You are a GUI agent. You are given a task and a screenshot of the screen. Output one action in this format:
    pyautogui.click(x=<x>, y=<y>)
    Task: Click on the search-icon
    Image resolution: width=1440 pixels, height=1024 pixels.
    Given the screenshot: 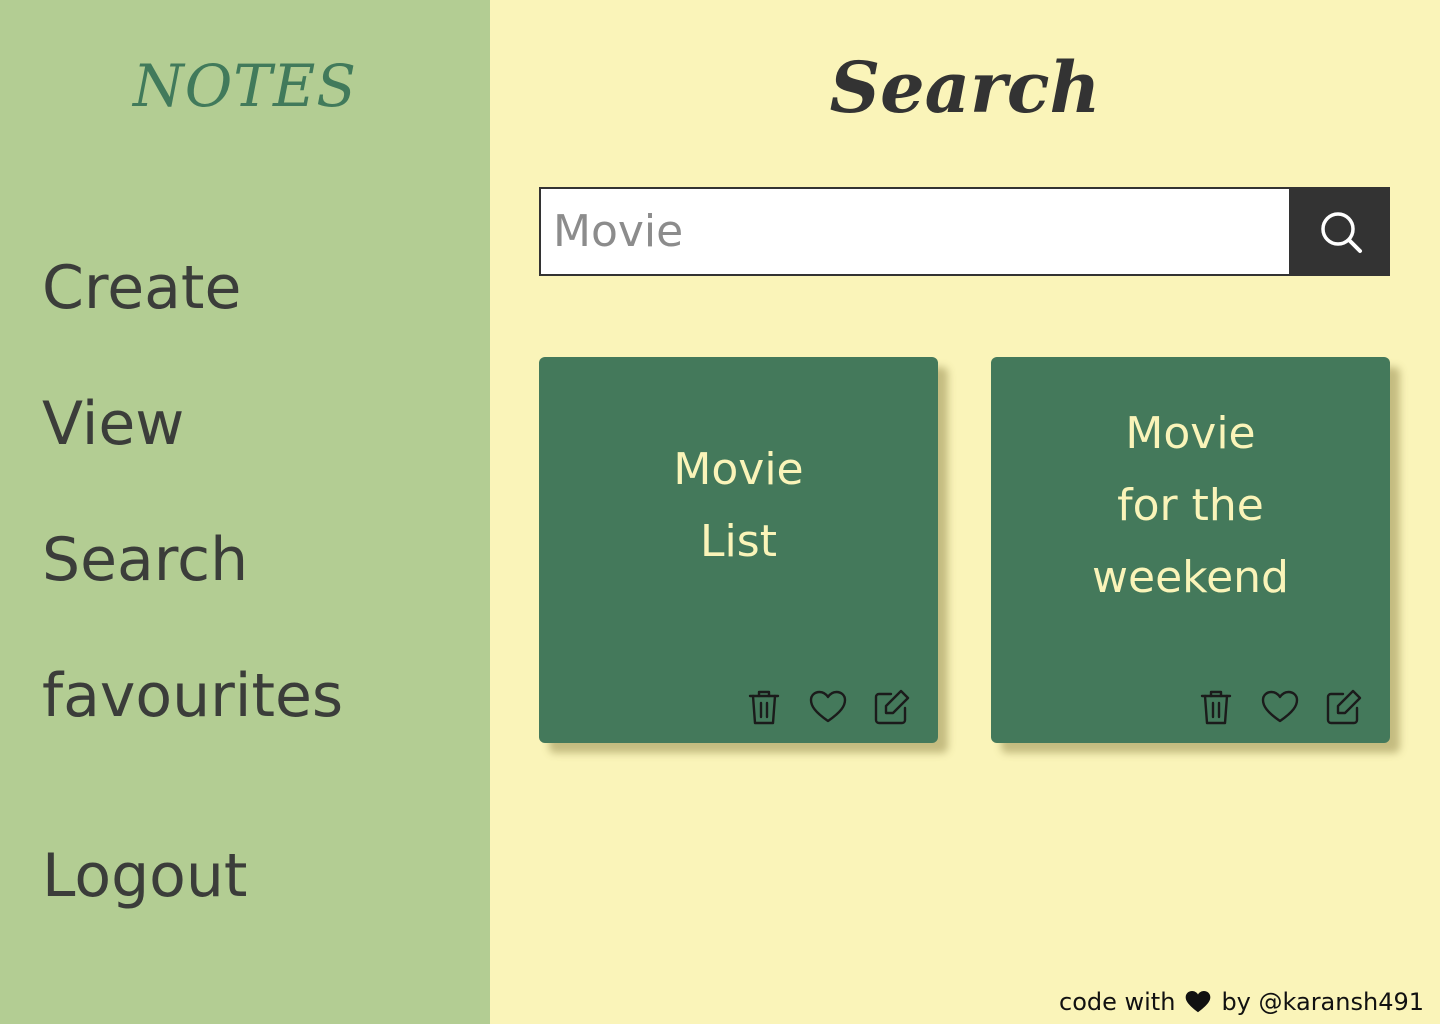 What is the action you would take?
    pyautogui.click(x=1341, y=232)
    